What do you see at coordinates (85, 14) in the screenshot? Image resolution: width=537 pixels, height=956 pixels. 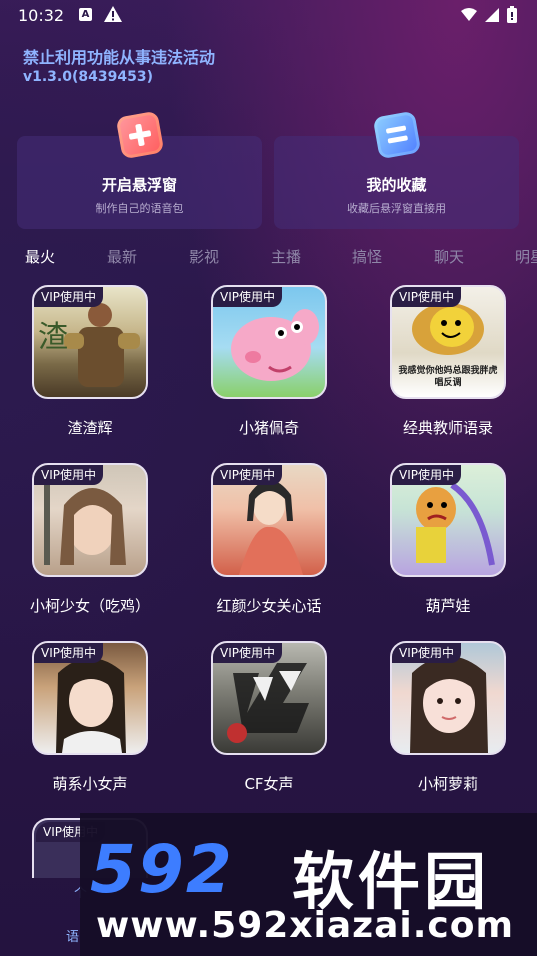 I see `notification-a-icon: A` at bounding box center [85, 14].